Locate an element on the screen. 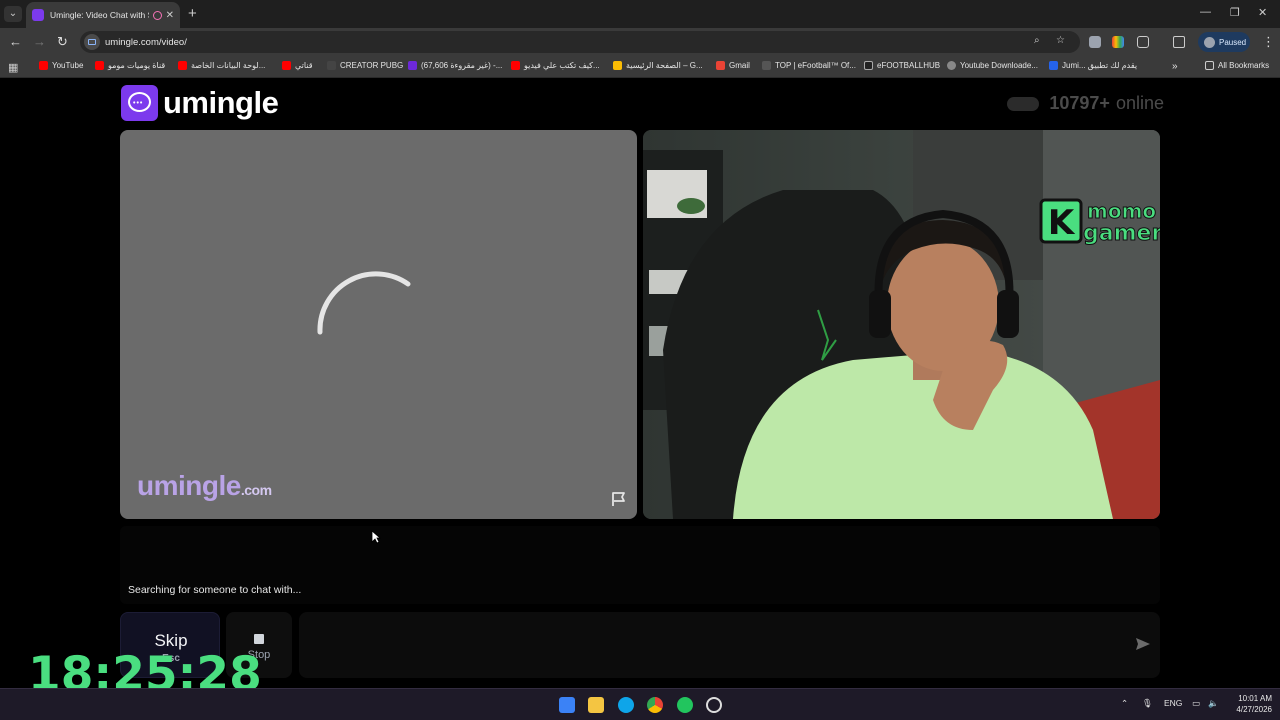 Image resolution: width=1280 pixels, height=720 pixels. forward-button: → is located at coordinates (39, 41).